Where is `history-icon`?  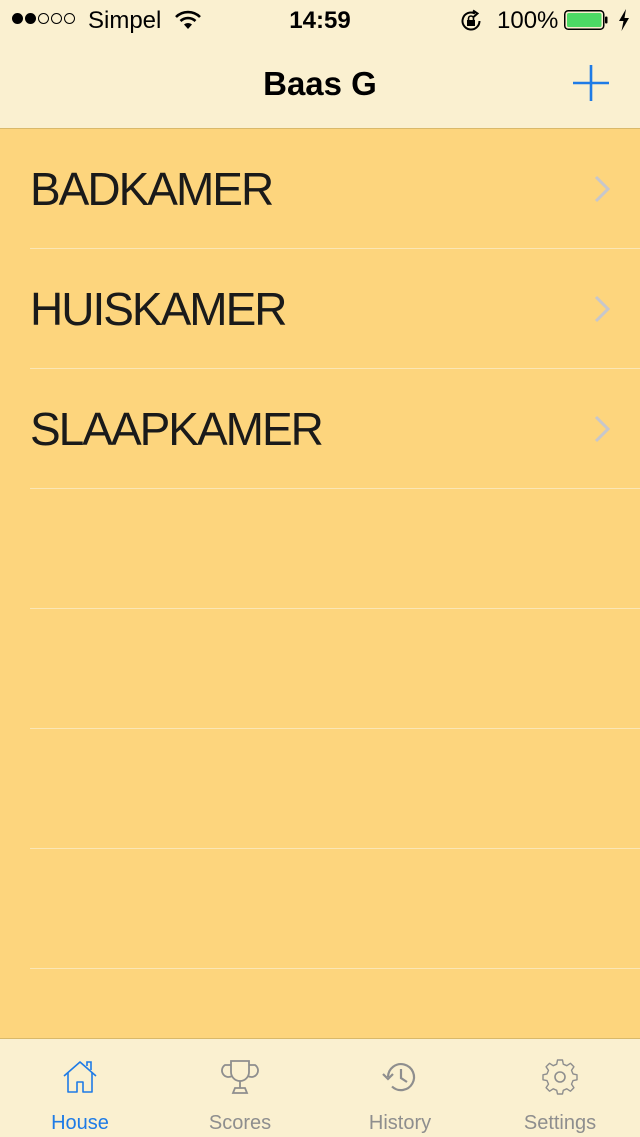 history-icon is located at coordinates (399, 1077).